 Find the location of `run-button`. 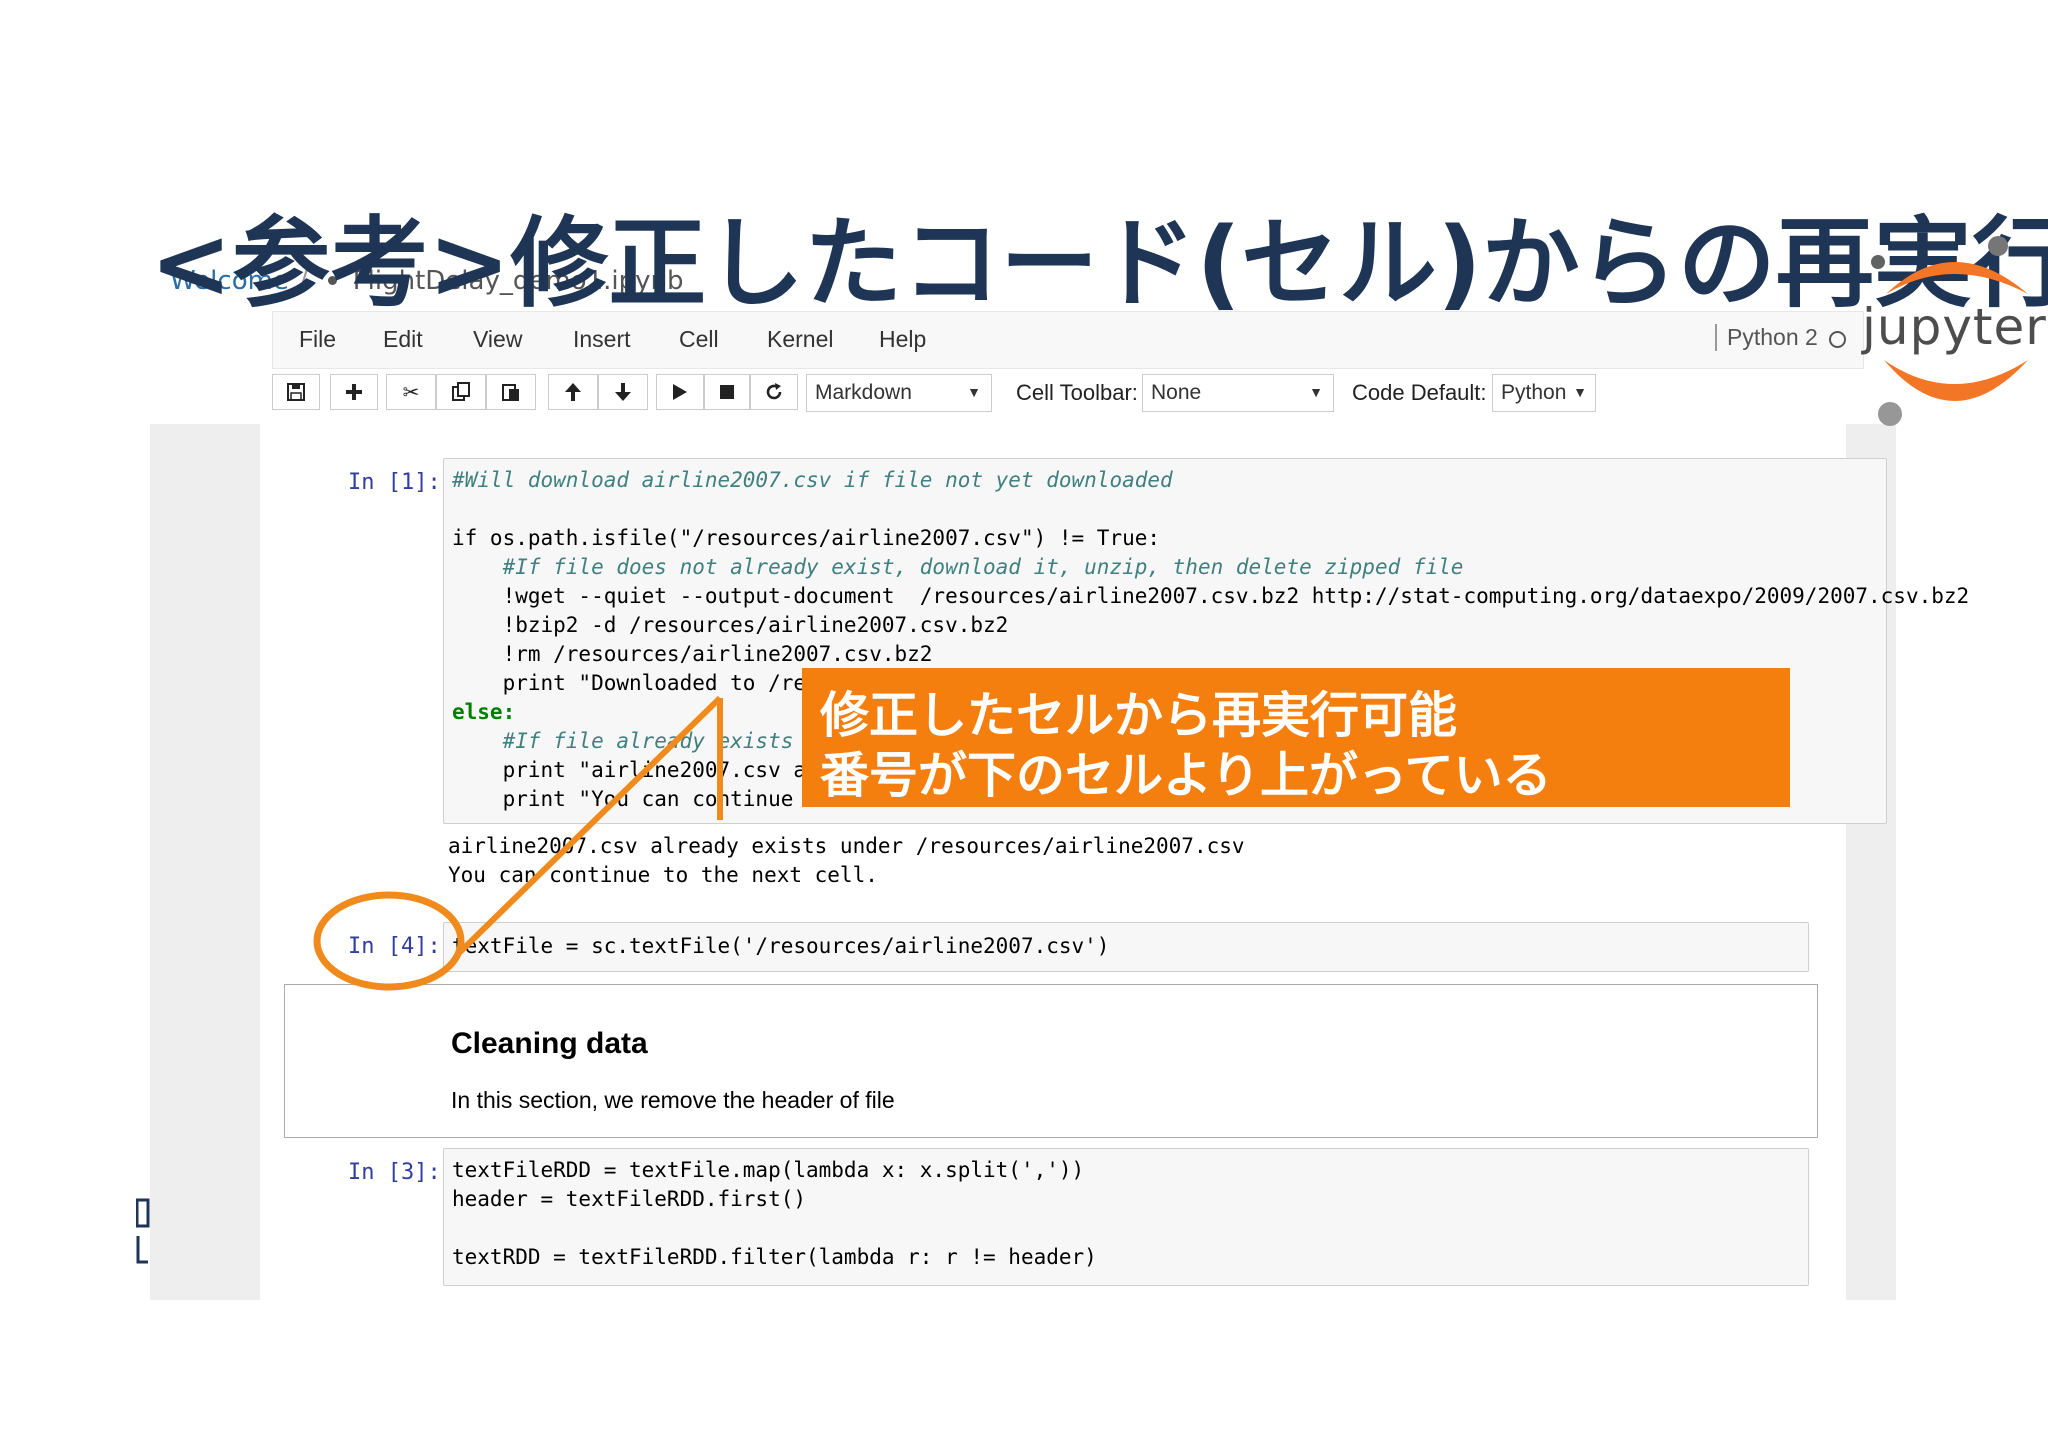

run-button is located at coordinates (680, 392).